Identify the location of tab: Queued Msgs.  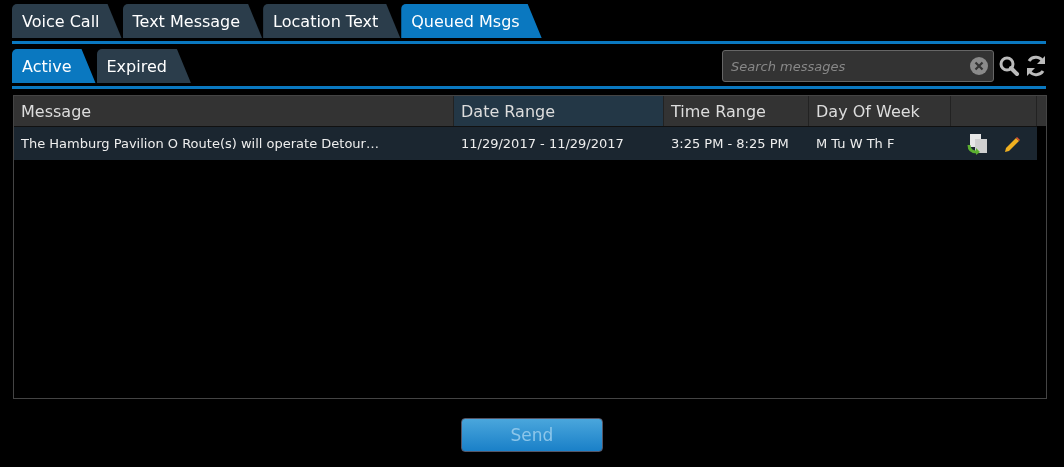
(471, 21).